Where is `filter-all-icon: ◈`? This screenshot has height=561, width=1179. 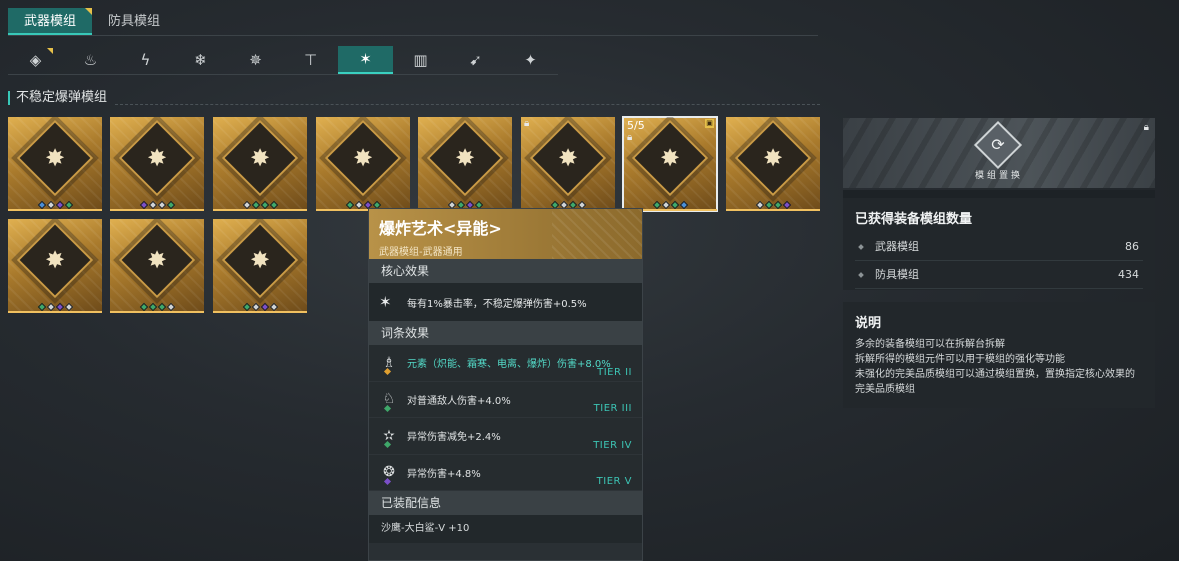
filter-all-icon: ◈ is located at coordinates (35, 60).